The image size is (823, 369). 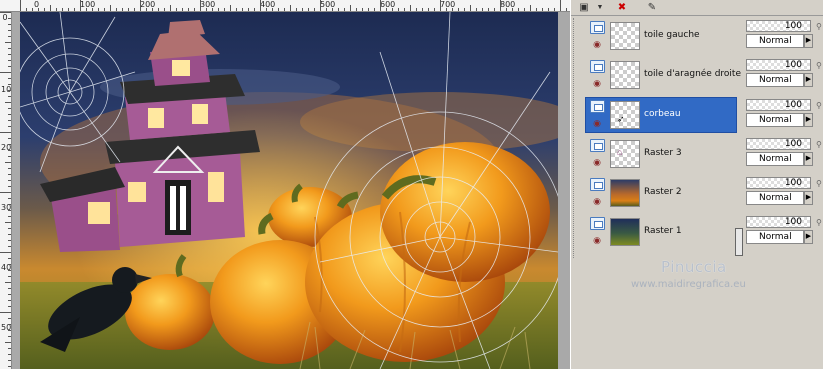 I want to click on layer-name: toile gauche, so click(x=672, y=35).